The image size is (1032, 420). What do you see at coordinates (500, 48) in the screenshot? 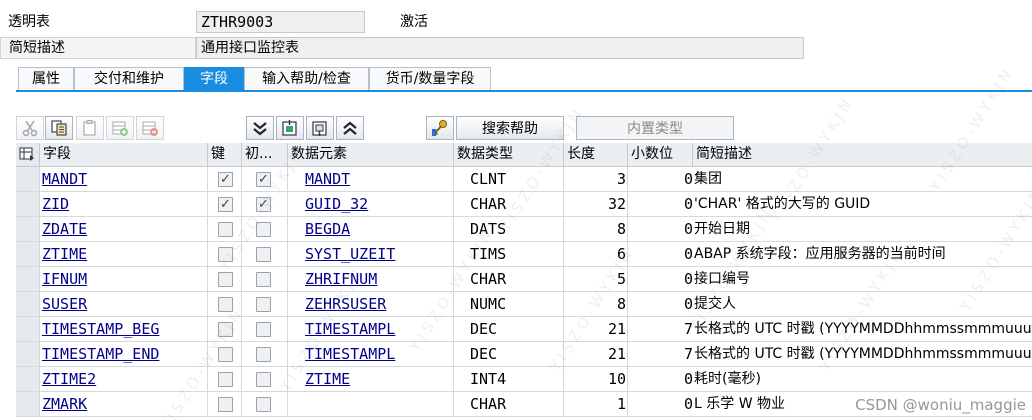
I see `short-desc-field: 通用接口监控表` at bounding box center [500, 48].